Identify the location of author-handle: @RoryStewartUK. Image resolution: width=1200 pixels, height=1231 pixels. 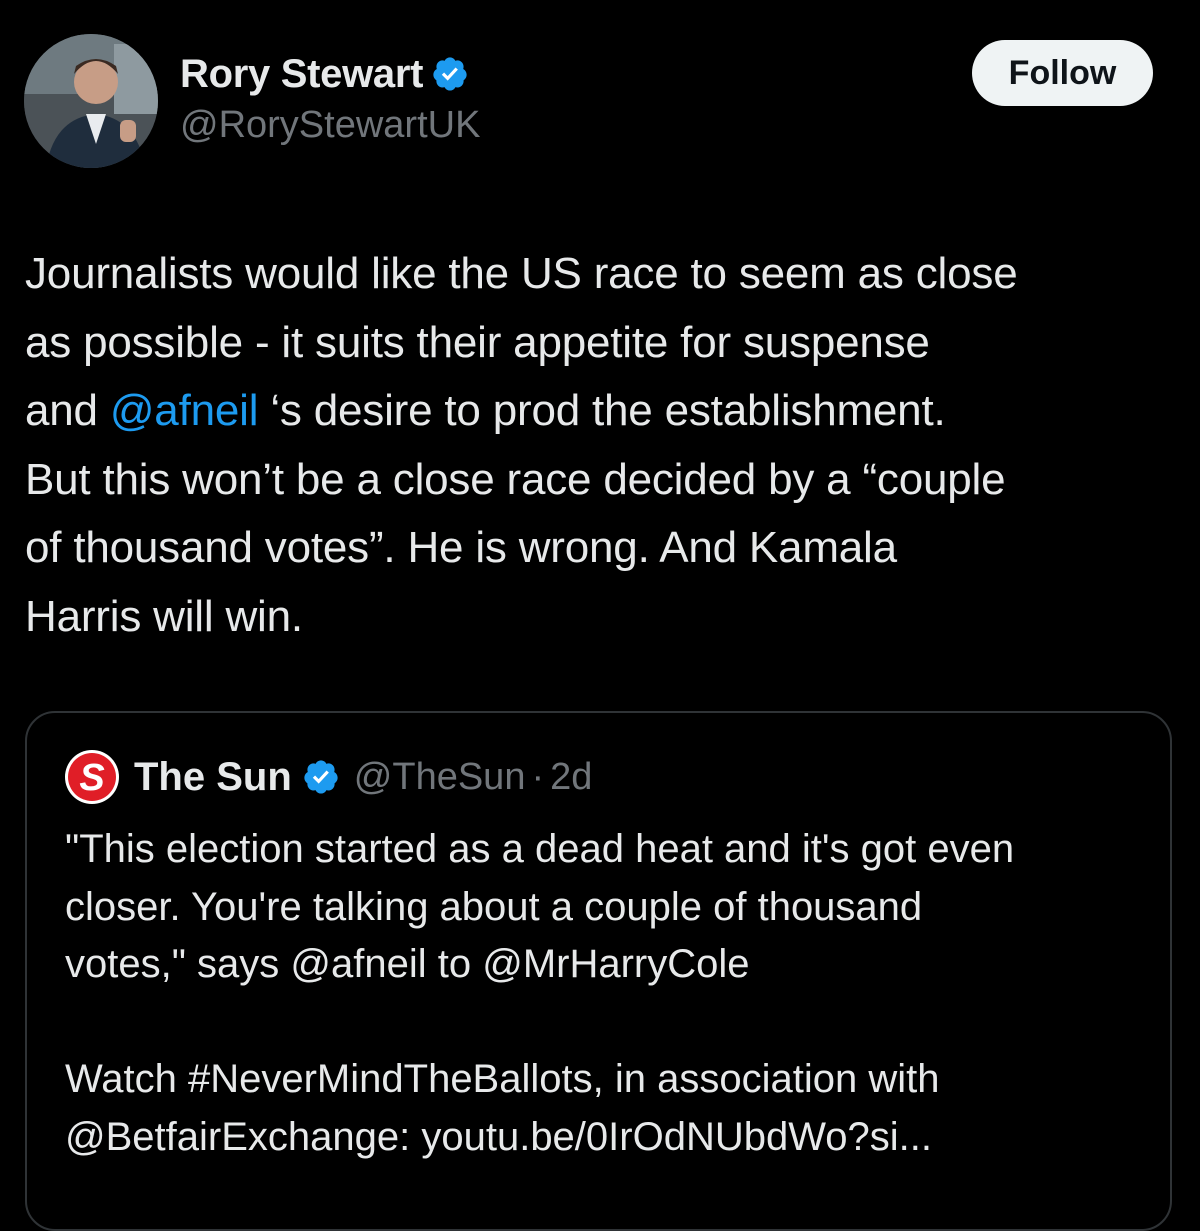
(330, 125).